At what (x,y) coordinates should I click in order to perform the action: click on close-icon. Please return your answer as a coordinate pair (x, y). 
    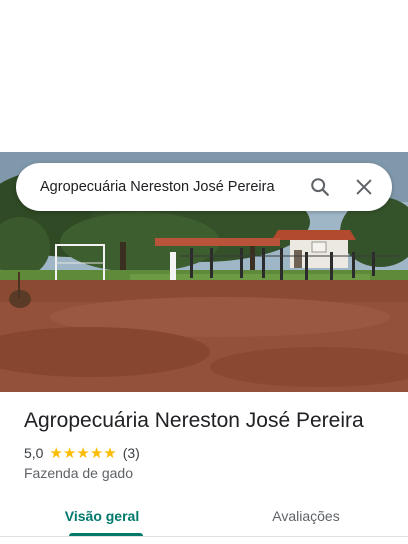
    Looking at the image, I should click on (364, 187).